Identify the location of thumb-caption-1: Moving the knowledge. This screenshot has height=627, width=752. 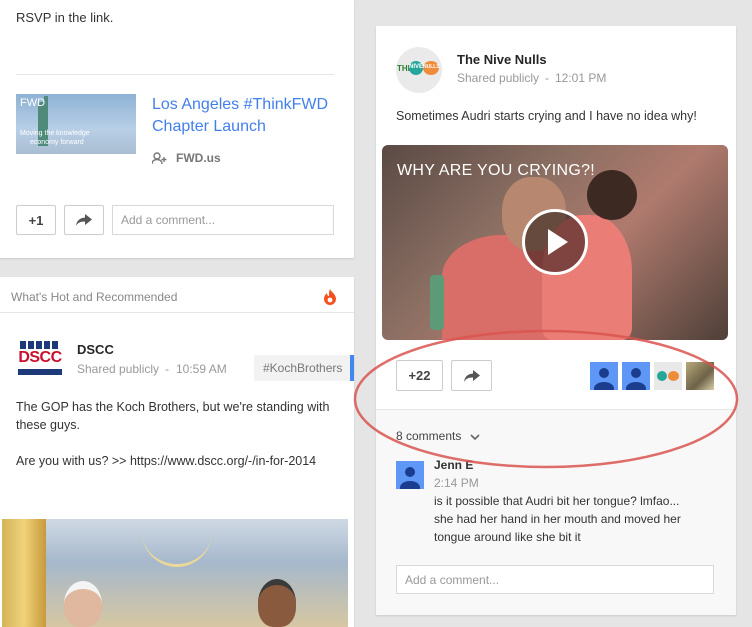
(55, 133).